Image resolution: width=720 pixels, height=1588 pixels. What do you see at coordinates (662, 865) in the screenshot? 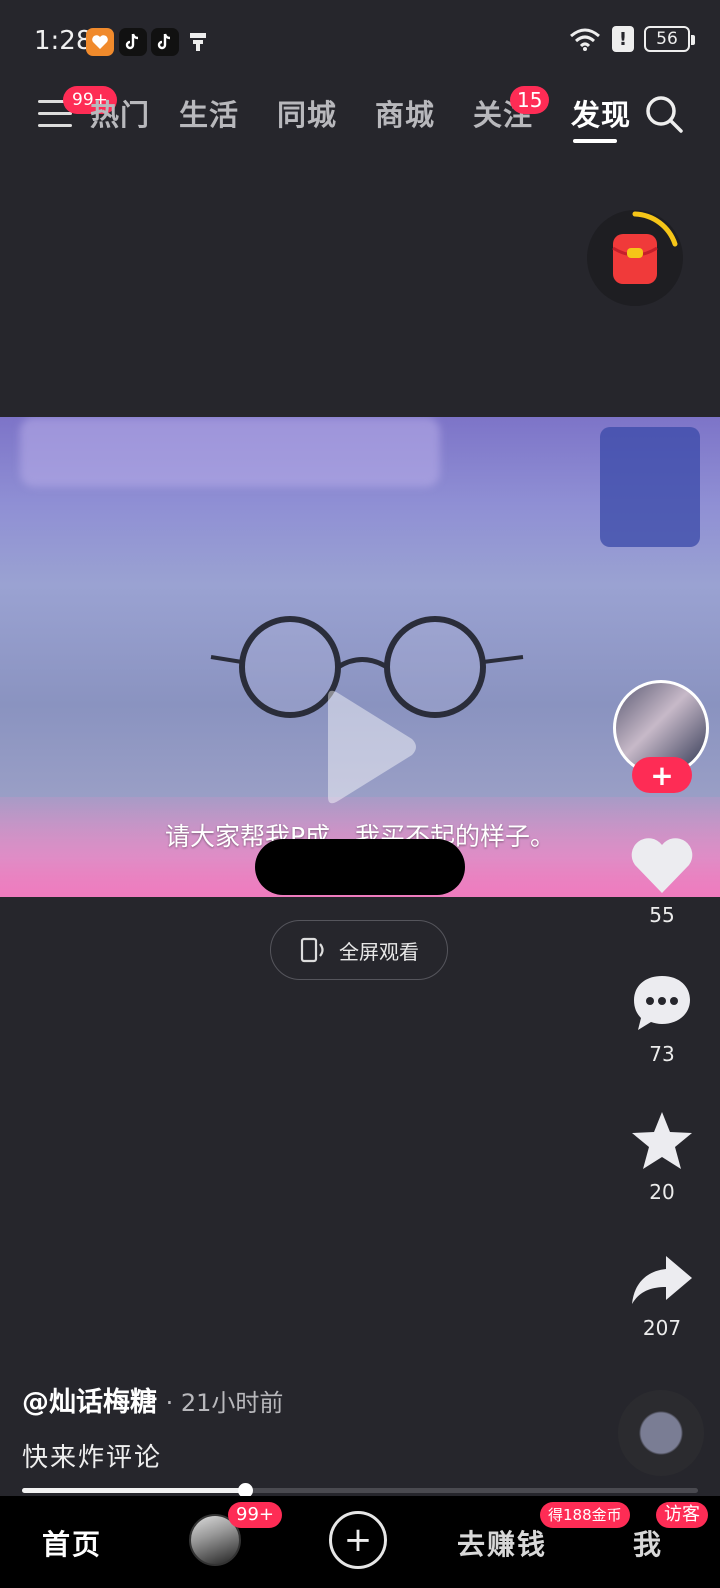
I see `heart-icon` at bounding box center [662, 865].